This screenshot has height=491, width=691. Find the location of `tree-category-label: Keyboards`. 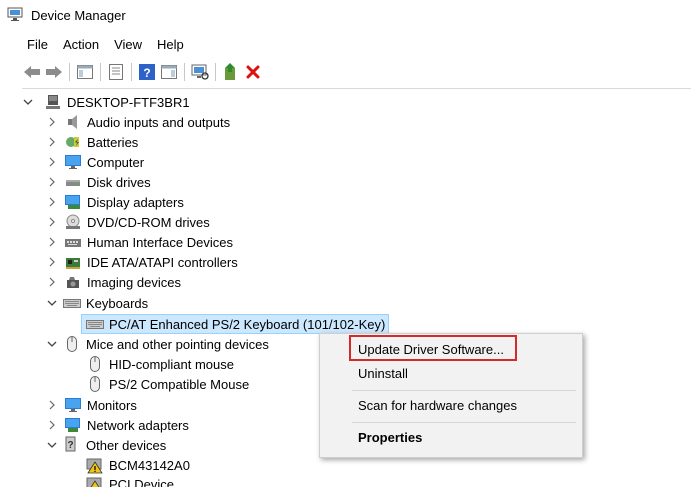

tree-category-label: Keyboards is located at coordinates (117, 303).